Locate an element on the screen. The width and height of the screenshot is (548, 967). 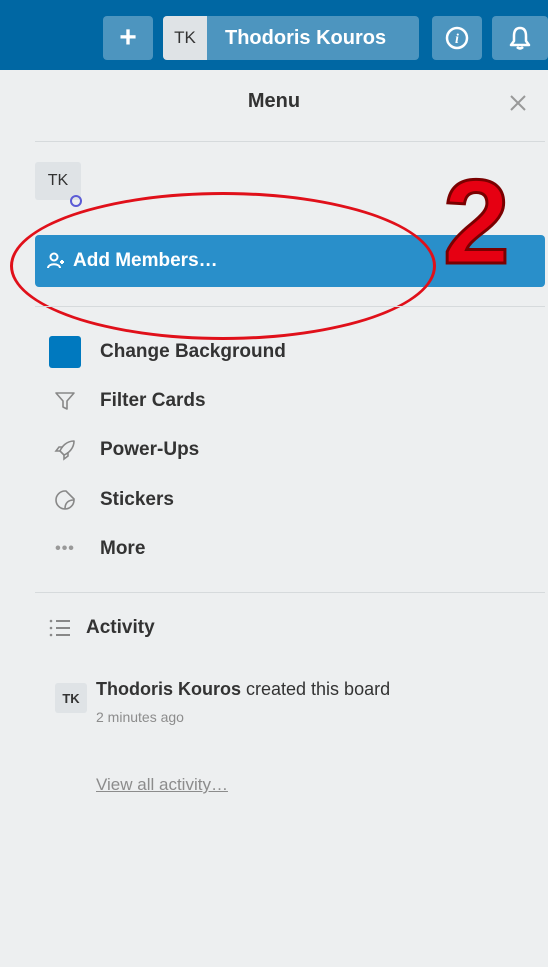
activity-entry-text: Thodoris Kouros created this board is located at coordinates (243, 689).